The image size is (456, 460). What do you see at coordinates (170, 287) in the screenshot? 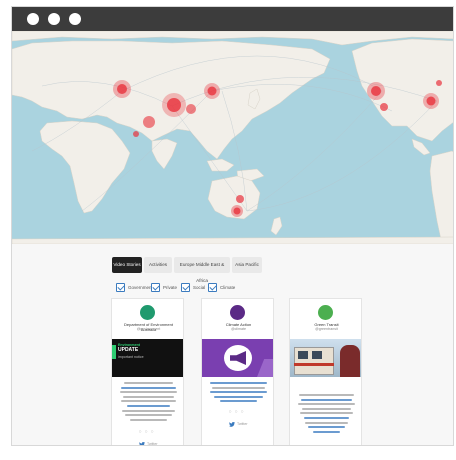
I see `filter-label: Private` at bounding box center [170, 287].